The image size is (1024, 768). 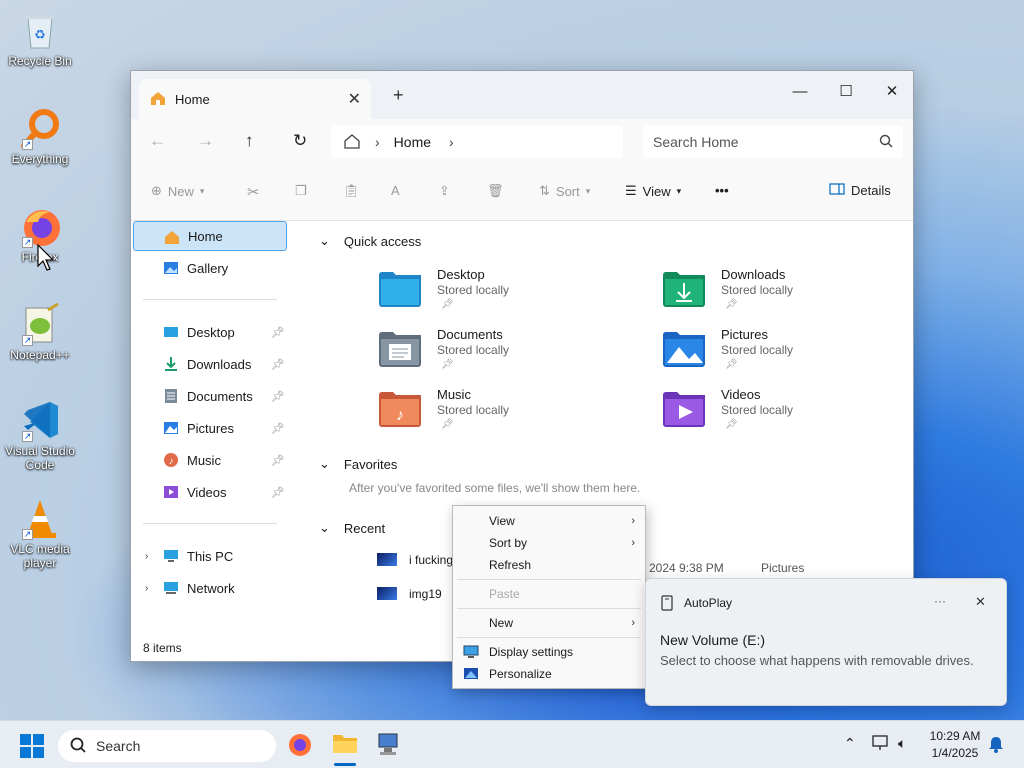 I want to click on sidebar-item-gallery: Gallery, so click(x=210, y=268).